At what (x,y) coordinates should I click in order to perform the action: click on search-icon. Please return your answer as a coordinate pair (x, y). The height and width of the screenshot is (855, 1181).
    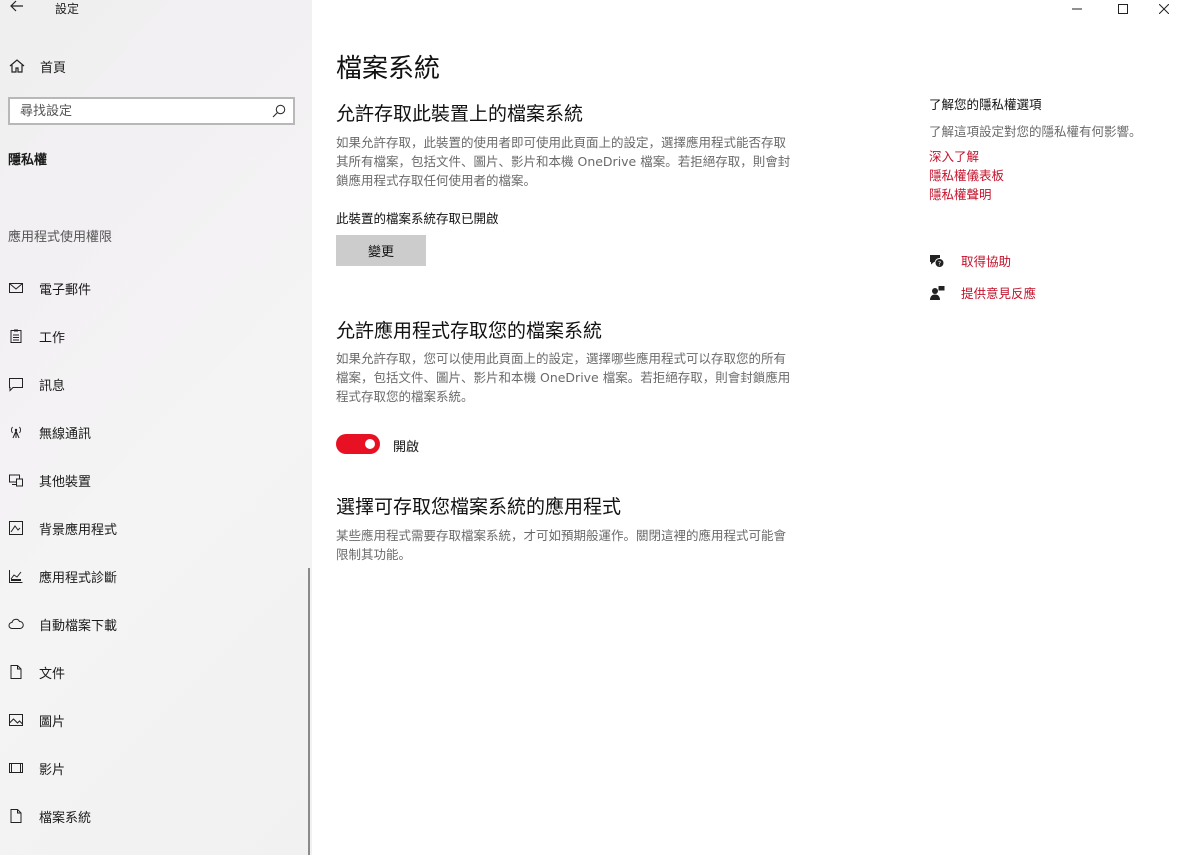
    Looking at the image, I should click on (279, 111).